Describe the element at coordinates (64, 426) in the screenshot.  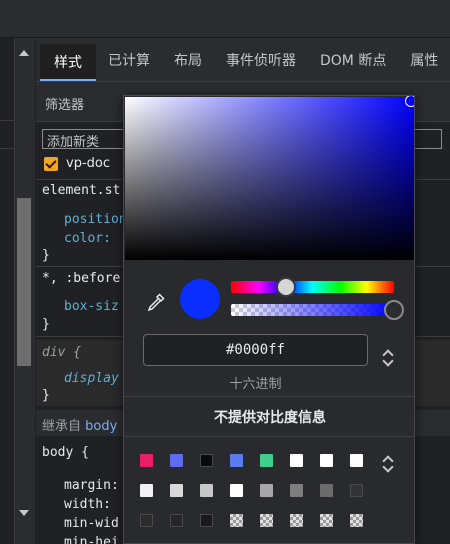
I see `inherited-label: 继承自` at that location.